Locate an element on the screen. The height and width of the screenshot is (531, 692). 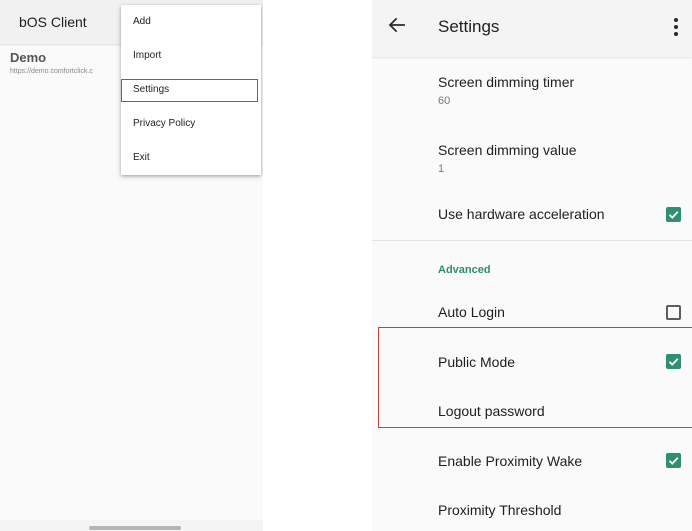
category-advanced: Advanced is located at coordinates (464, 270).